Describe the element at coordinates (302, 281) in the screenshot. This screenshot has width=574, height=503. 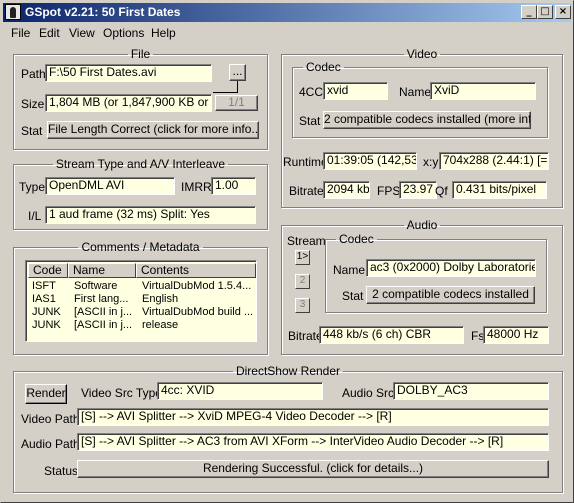
I see `stream-2-button: 2` at that location.